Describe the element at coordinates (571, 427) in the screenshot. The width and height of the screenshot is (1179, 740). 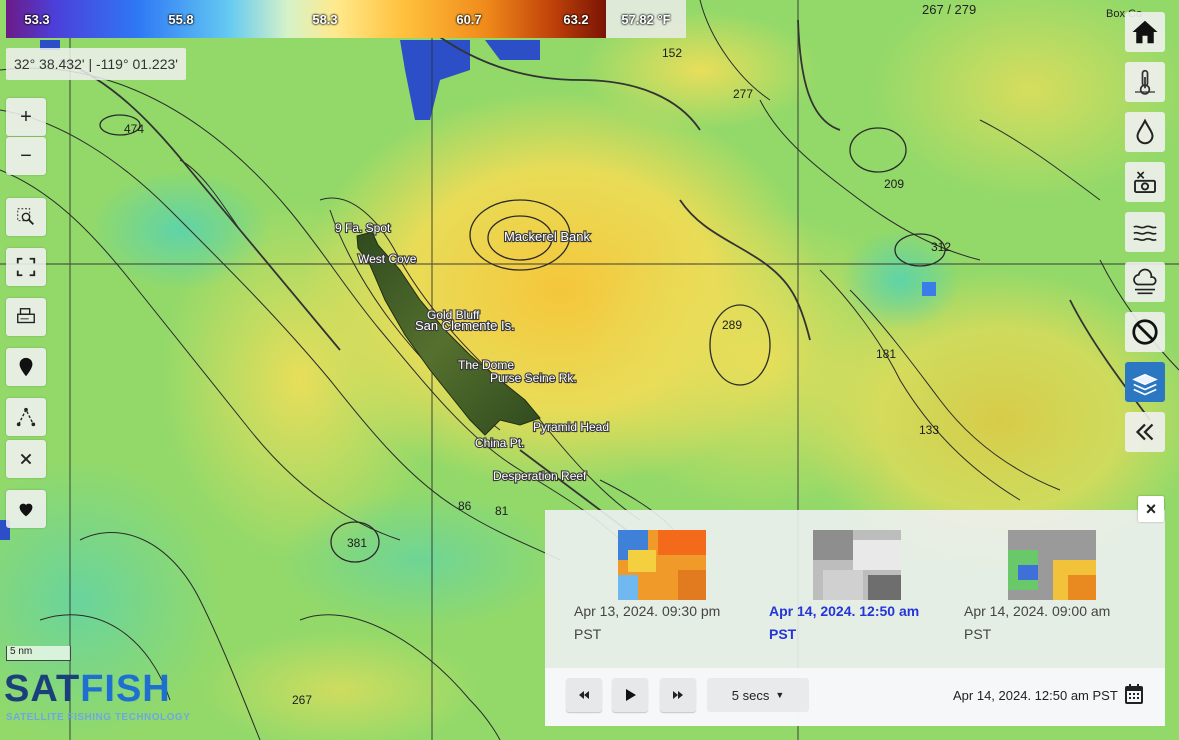
I see `label-pyramid-head: Pyramid Head` at that location.